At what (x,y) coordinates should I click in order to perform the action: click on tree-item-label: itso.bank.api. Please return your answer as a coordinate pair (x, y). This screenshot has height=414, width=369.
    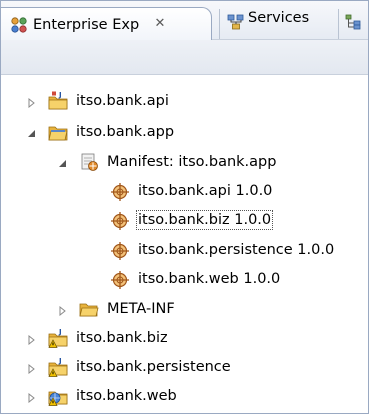
    Looking at the image, I should click on (122, 101).